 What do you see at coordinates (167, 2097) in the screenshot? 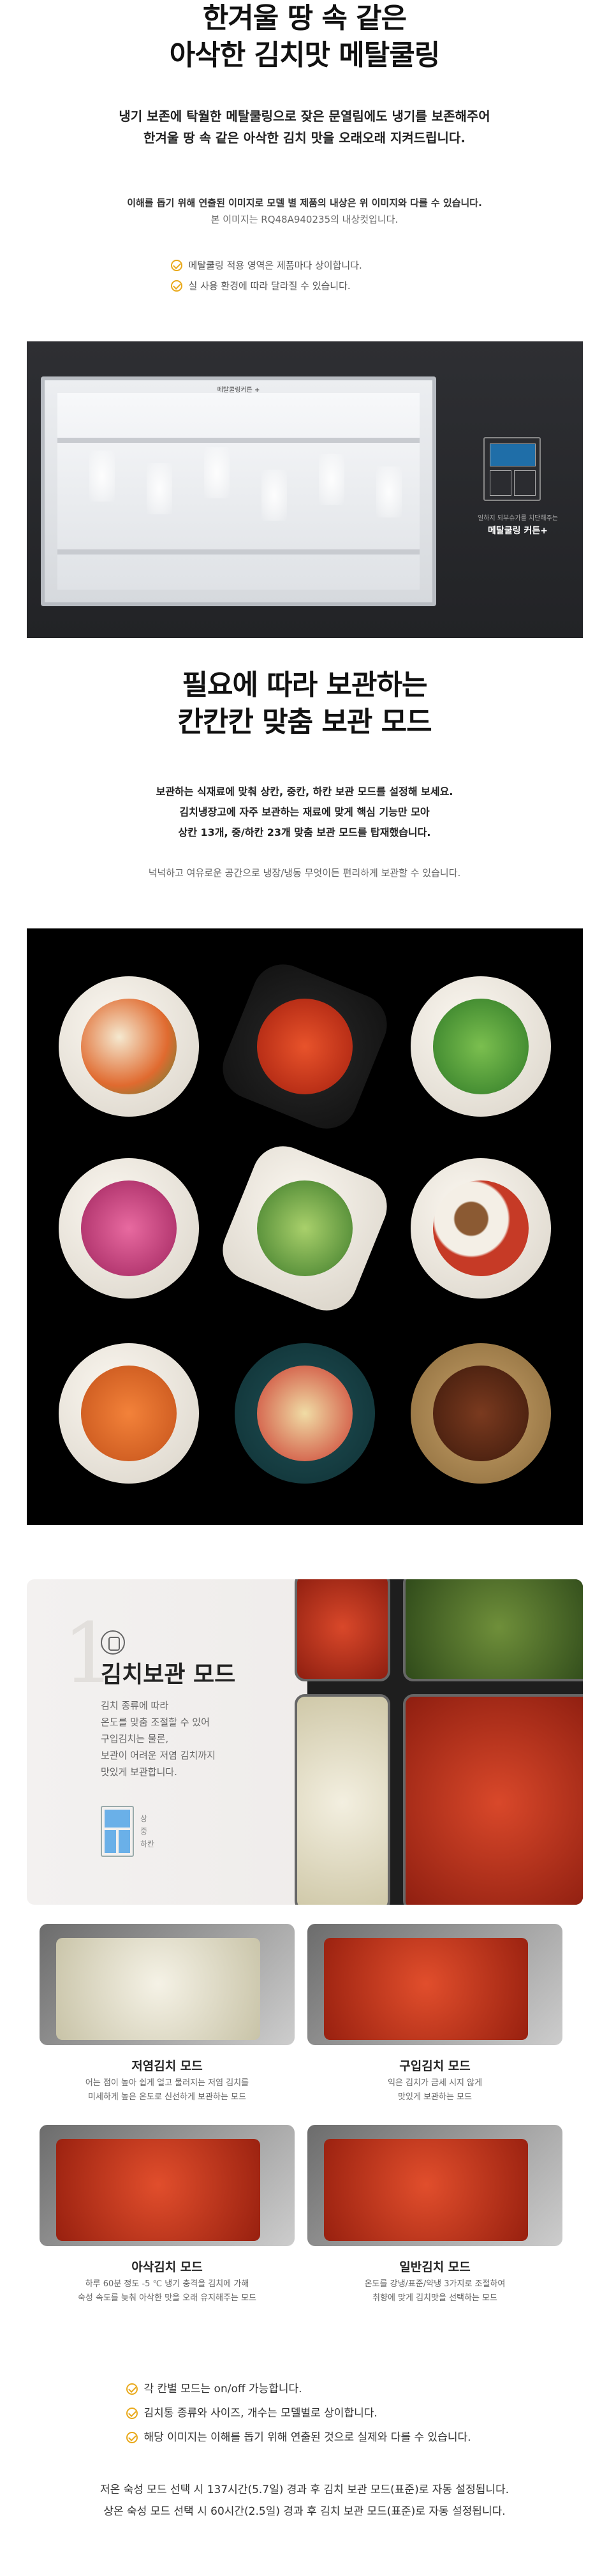
I see `desc-line: 미세하게 높은 온도로 신선하게 보관하는 모드` at bounding box center [167, 2097].